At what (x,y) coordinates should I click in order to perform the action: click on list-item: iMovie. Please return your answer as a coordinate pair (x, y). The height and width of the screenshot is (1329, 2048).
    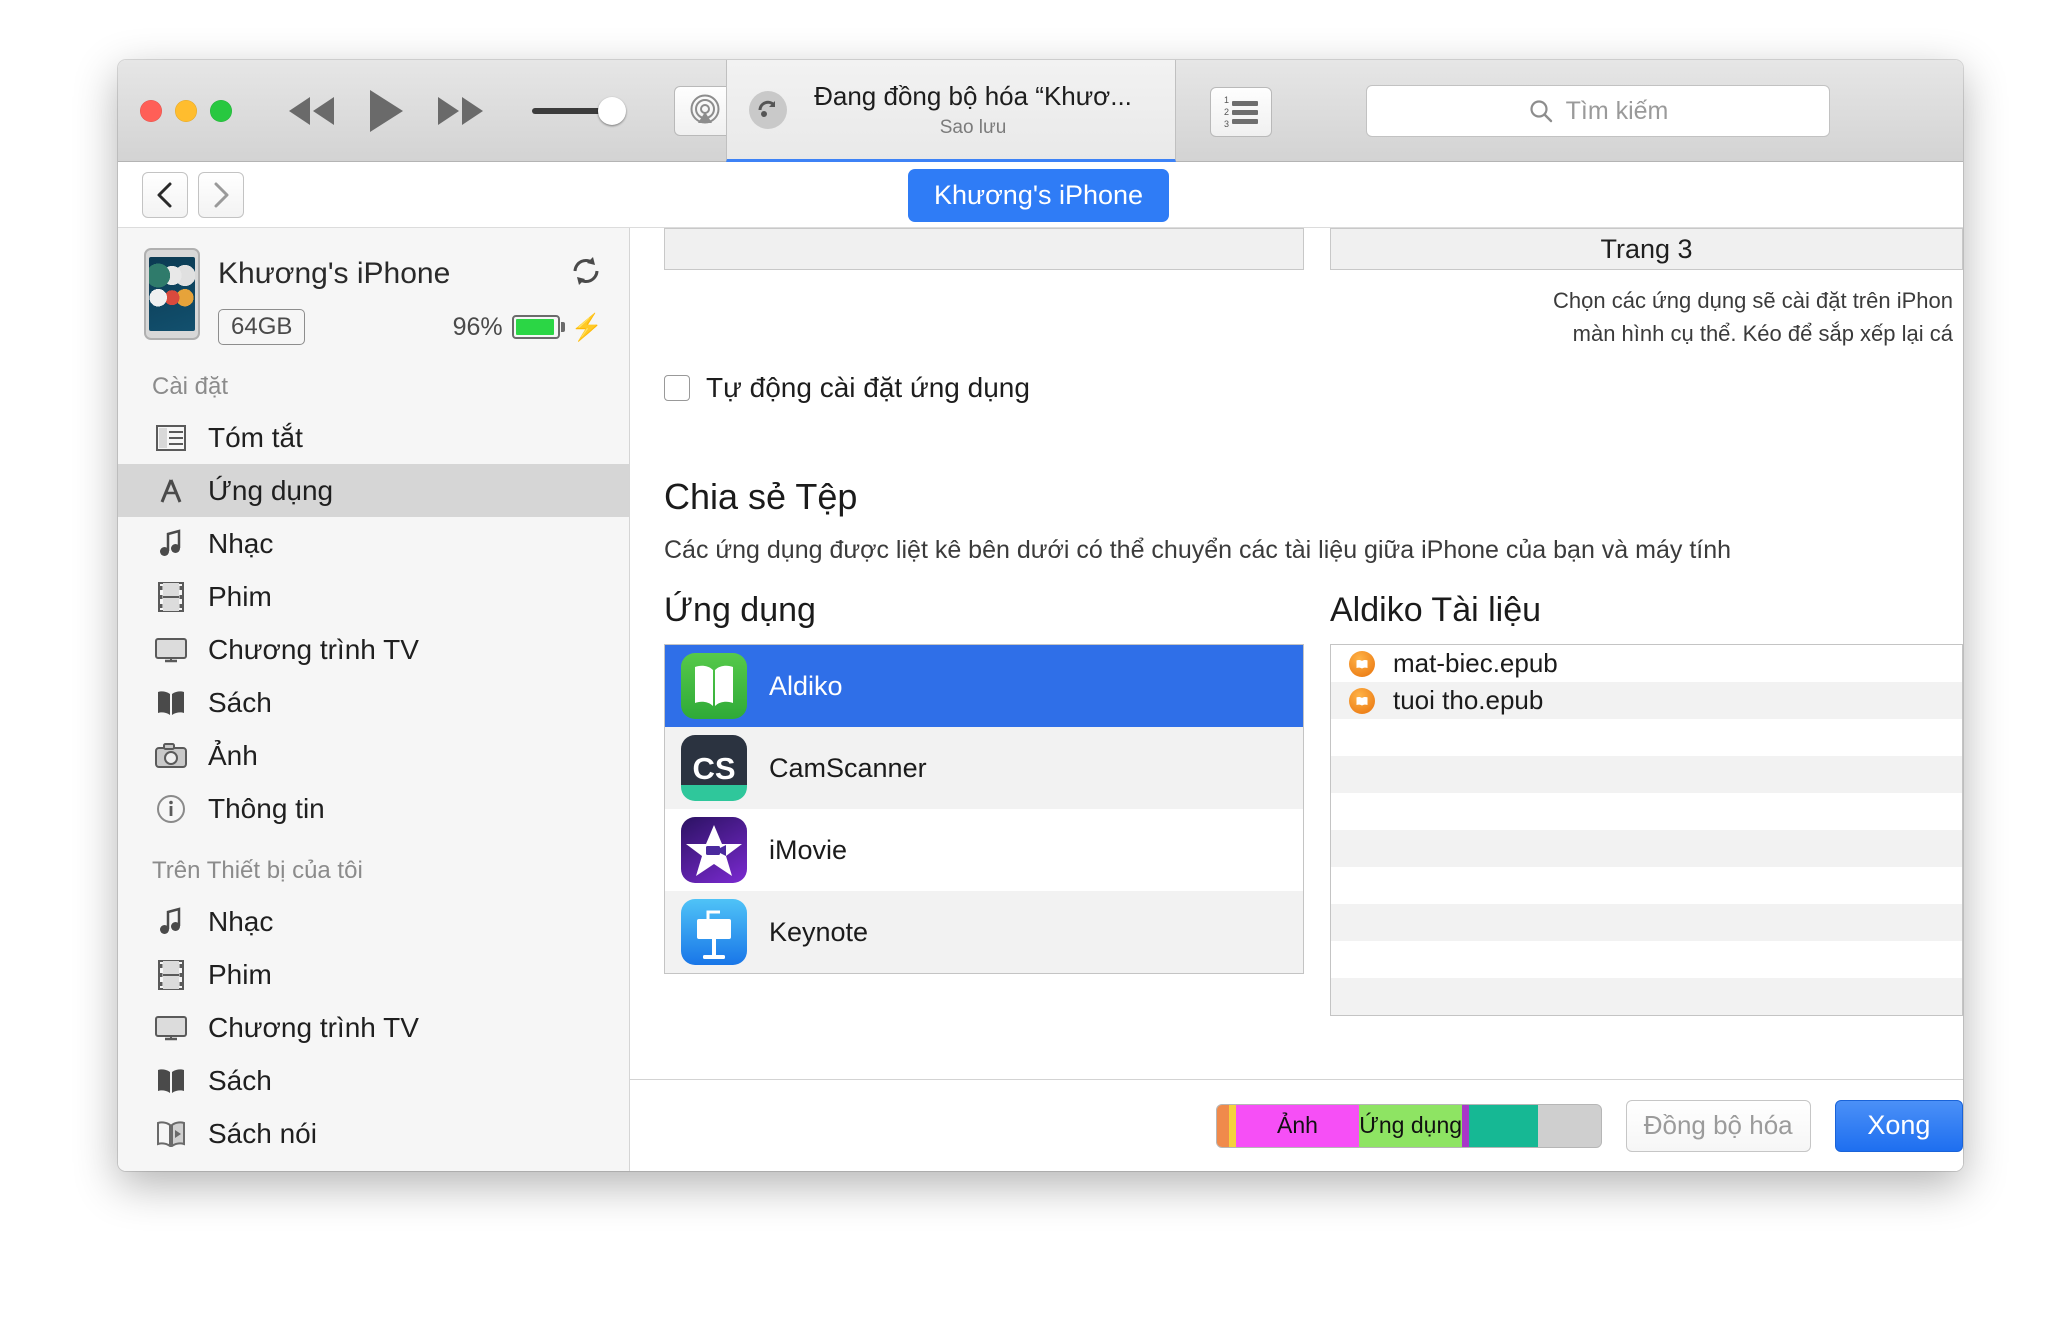
    Looking at the image, I should click on (984, 850).